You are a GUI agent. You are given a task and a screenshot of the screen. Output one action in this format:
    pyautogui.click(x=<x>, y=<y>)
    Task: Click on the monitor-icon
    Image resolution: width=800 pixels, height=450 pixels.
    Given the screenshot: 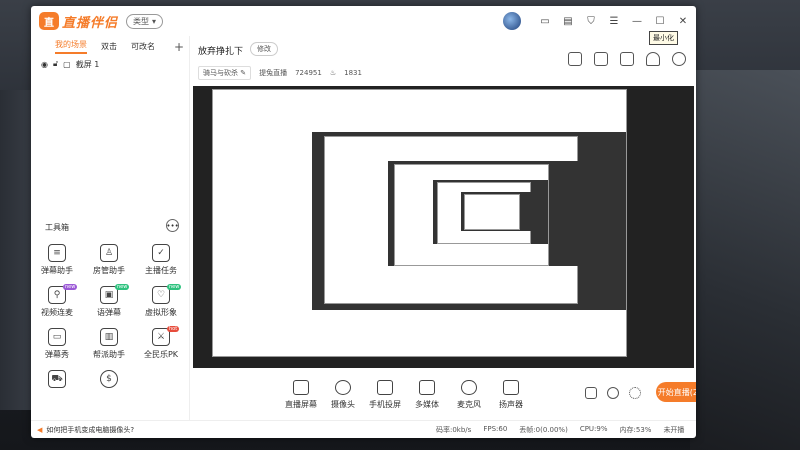 What is the action you would take?
    pyautogui.click(x=301, y=387)
    